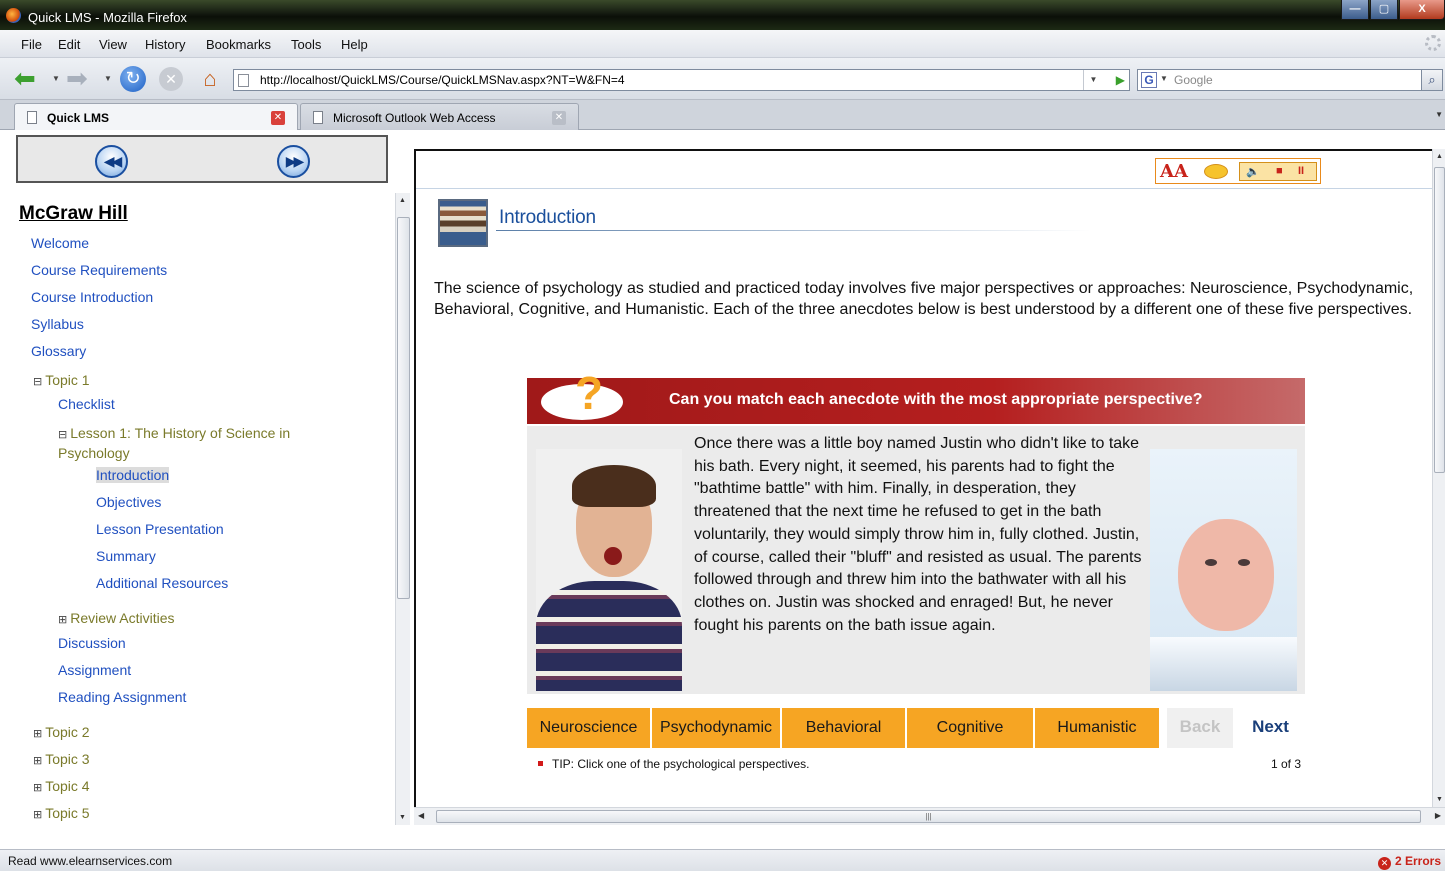 This screenshot has width=1445, height=871. Describe the element at coordinates (122, 697) in the screenshot. I see `nav-reading-assignment: Reading Assignment` at that location.